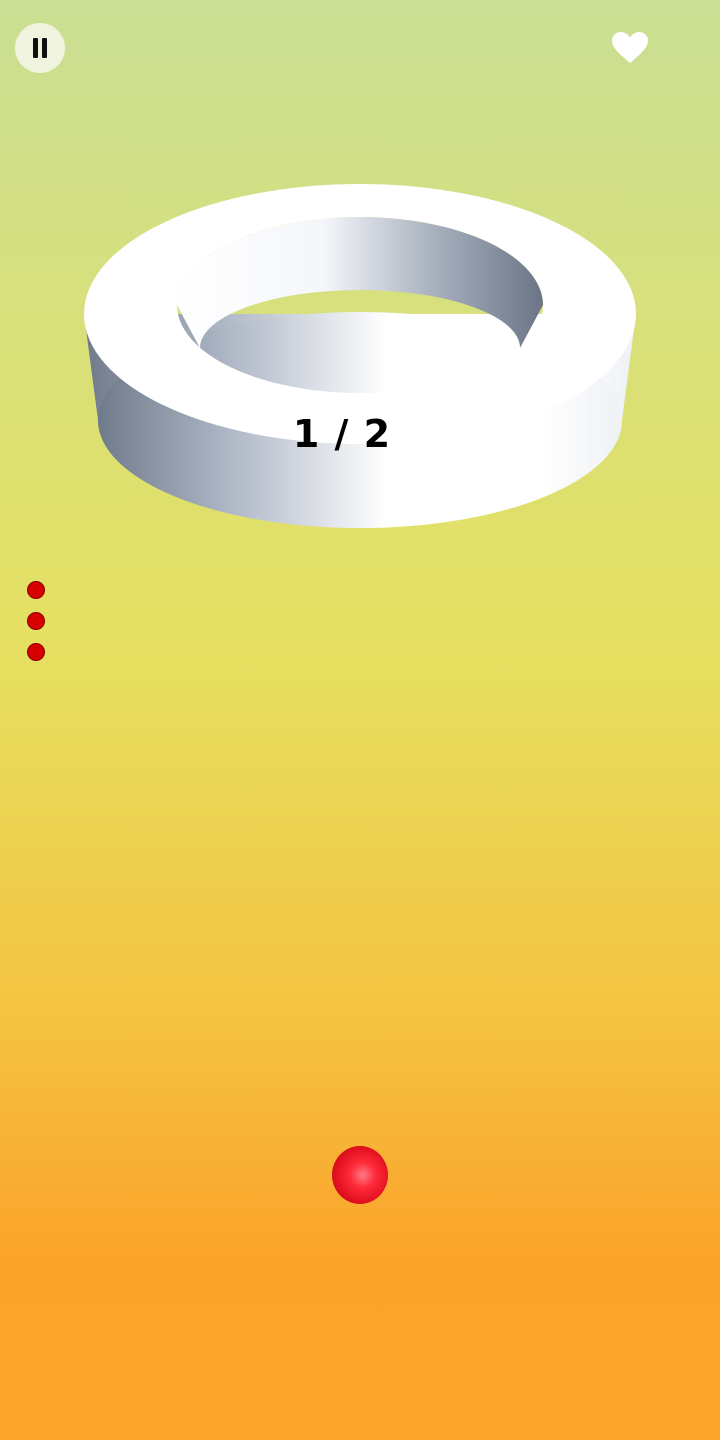  I want to click on balls-remaining-indicator, so click(36, 627).